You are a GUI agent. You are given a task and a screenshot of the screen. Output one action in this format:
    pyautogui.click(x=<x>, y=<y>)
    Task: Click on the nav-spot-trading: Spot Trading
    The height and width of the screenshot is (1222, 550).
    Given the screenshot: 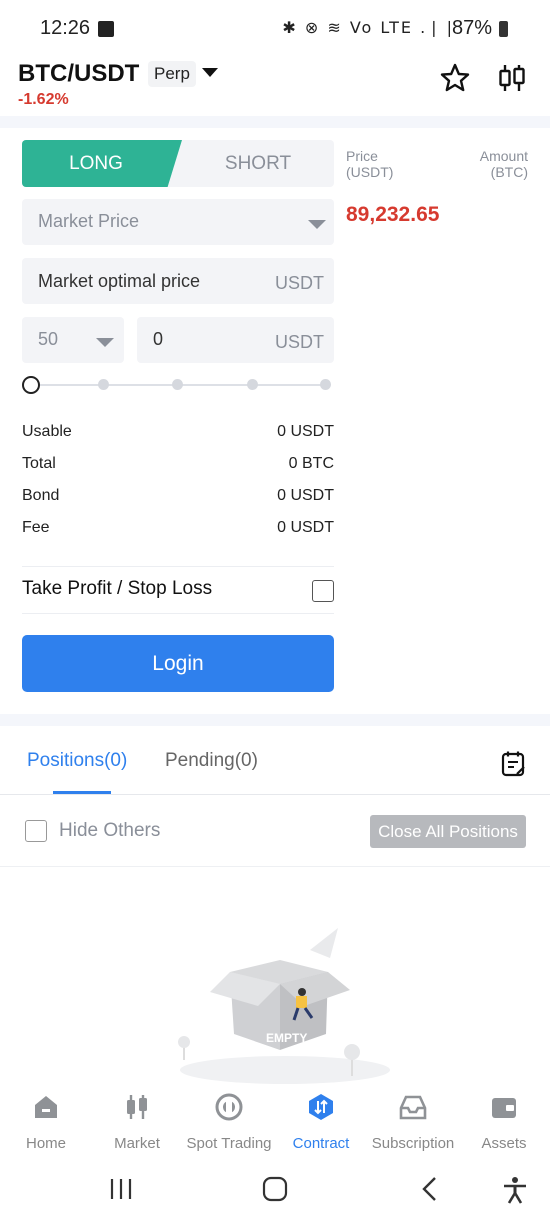 What is the action you would take?
    pyautogui.click(x=229, y=1122)
    